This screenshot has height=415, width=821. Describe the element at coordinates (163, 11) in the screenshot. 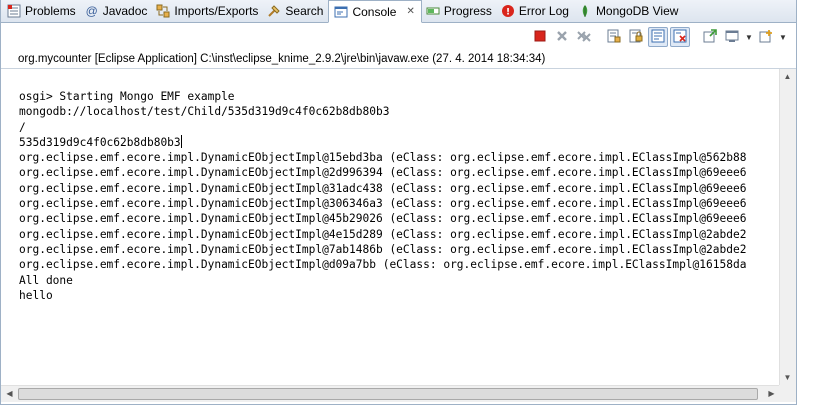

I see `imports-exports-icon` at that location.